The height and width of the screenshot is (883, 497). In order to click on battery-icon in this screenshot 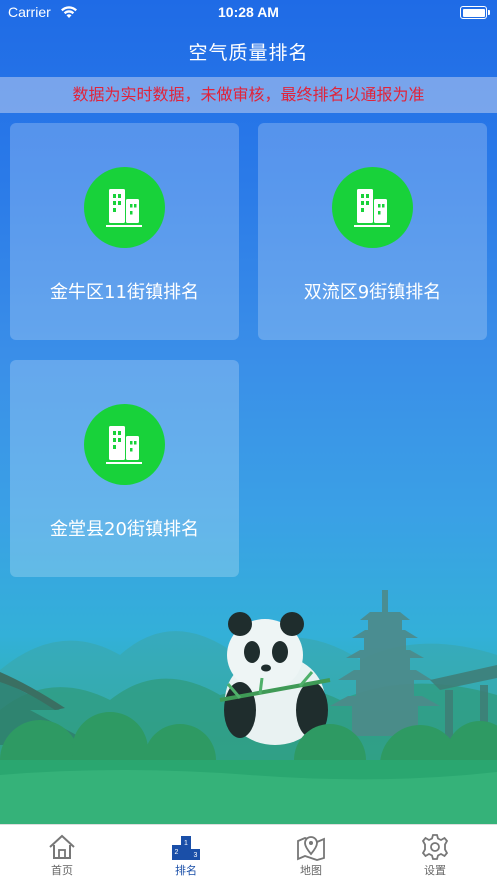, I will do `click(475, 12)`.